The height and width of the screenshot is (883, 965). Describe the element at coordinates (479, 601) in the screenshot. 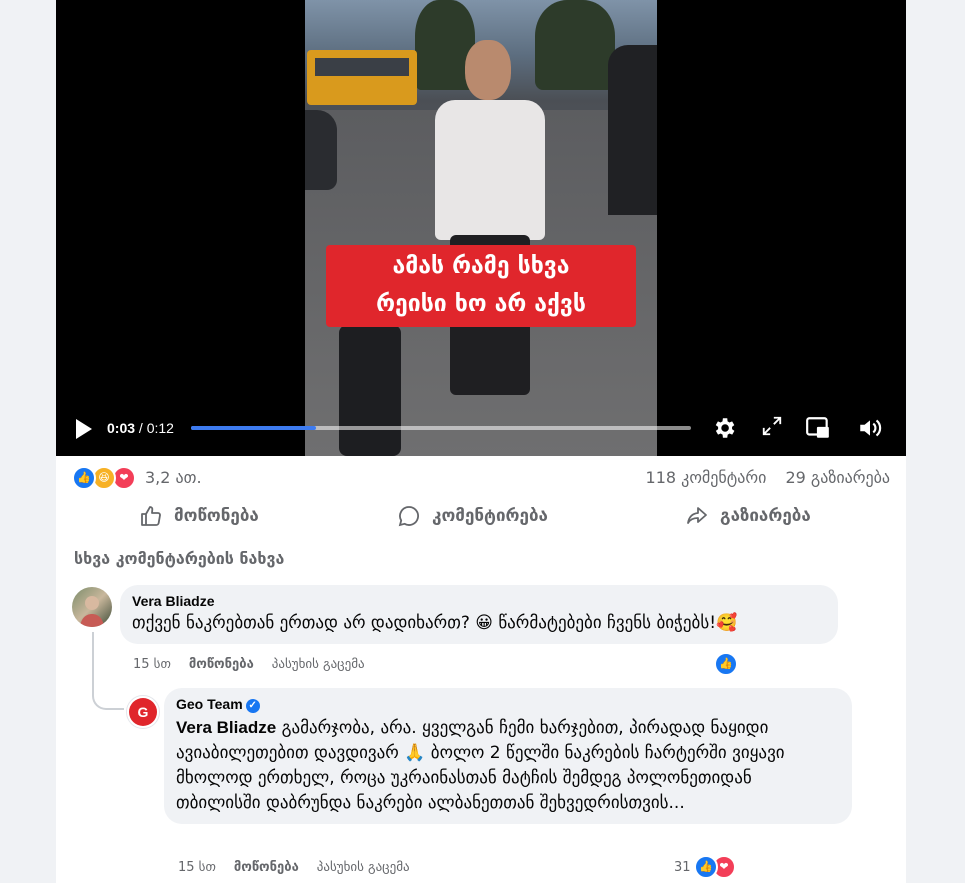

I see `comment-author: Vera Bliadze` at that location.